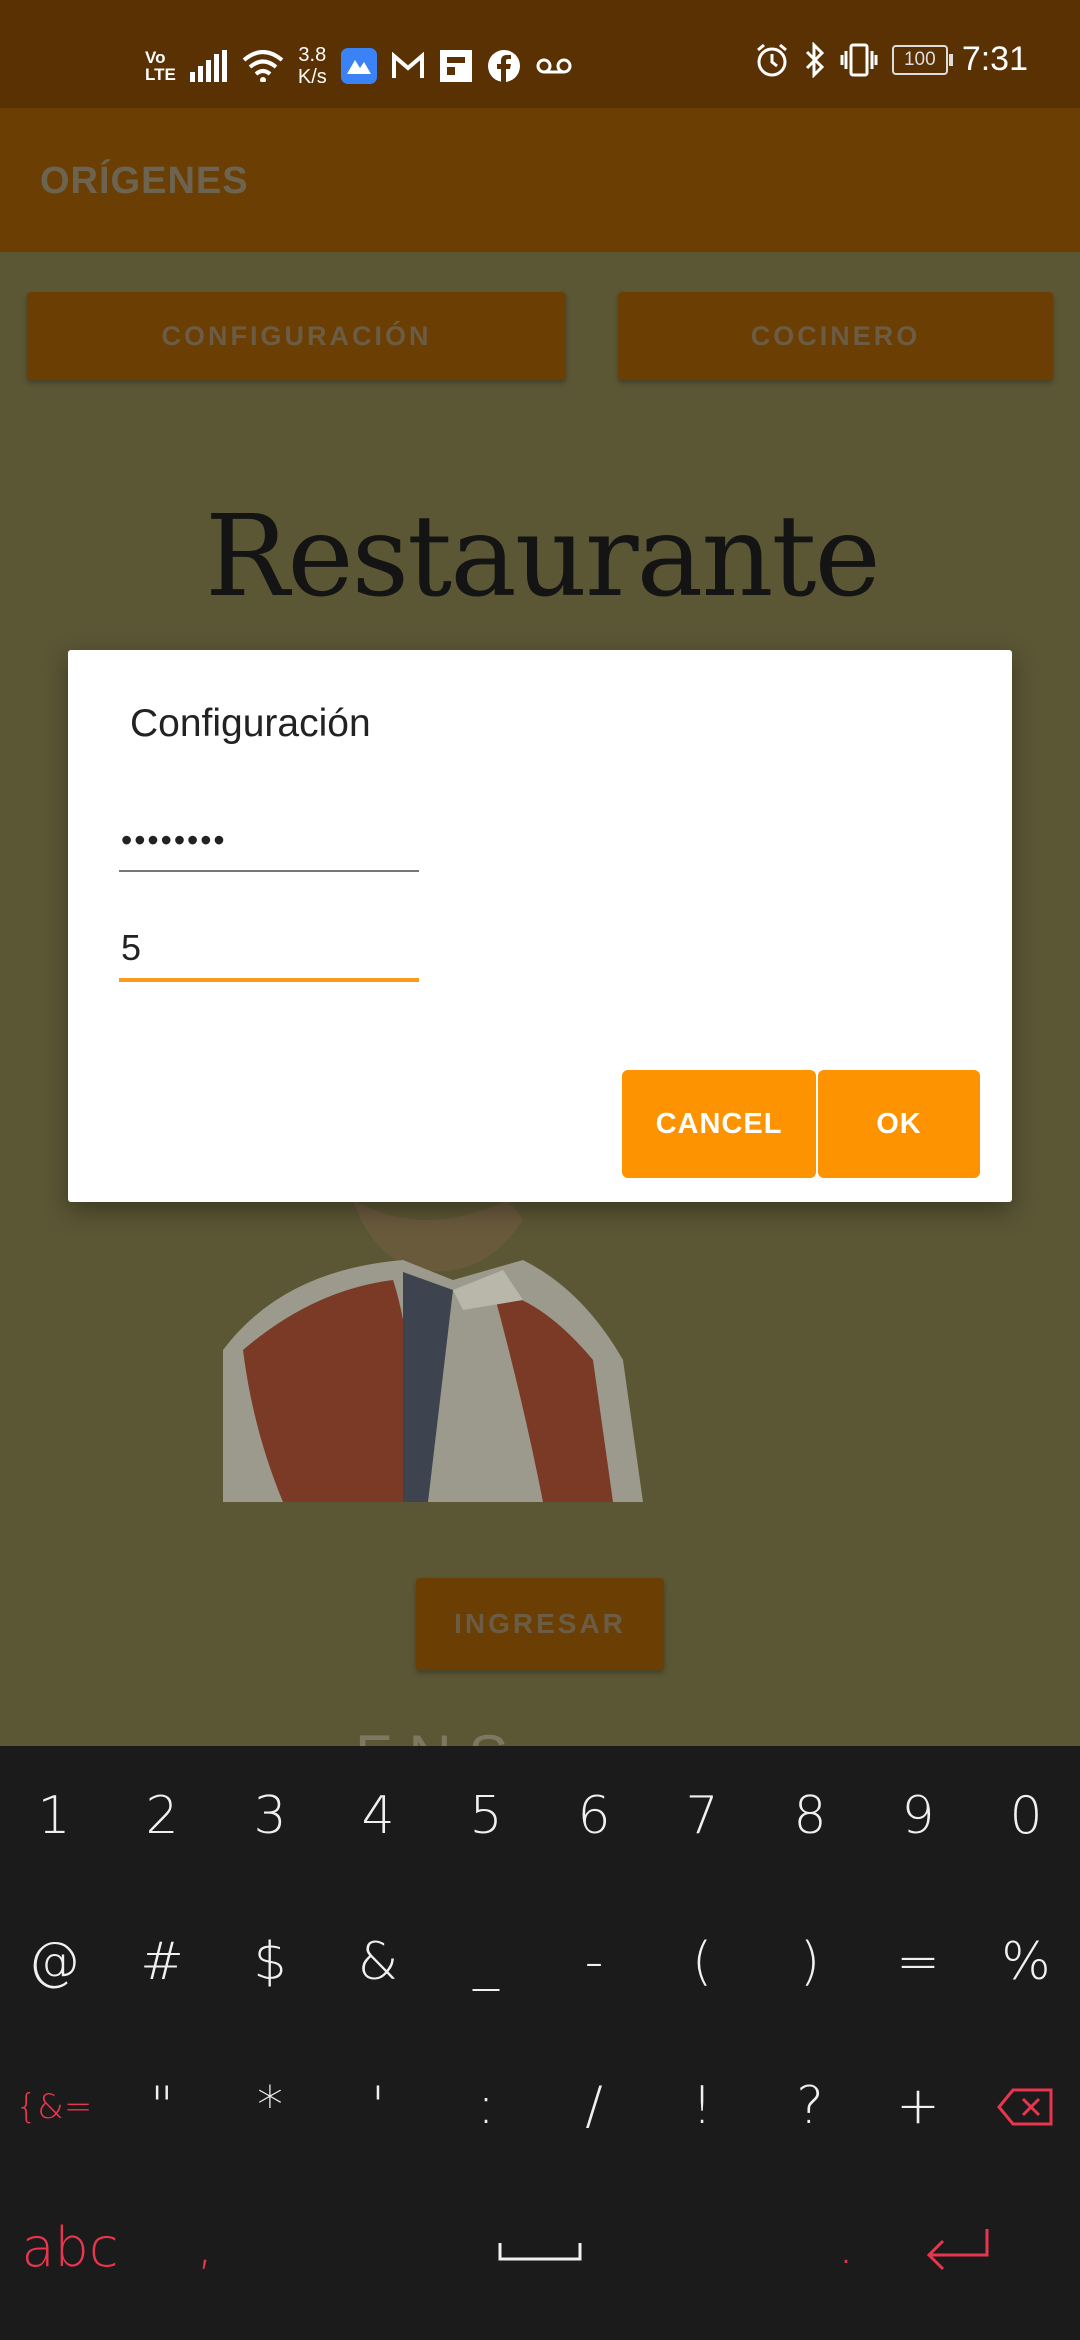 The width and height of the screenshot is (1080, 2340). I want to click on key: ?, so click(810, 2107).